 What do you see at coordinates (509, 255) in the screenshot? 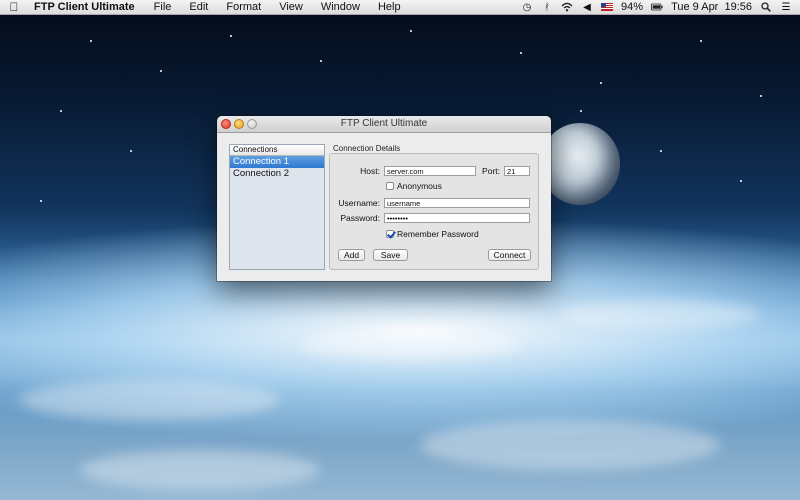
I see `connect-button: Connect` at bounding box center [509, 255].